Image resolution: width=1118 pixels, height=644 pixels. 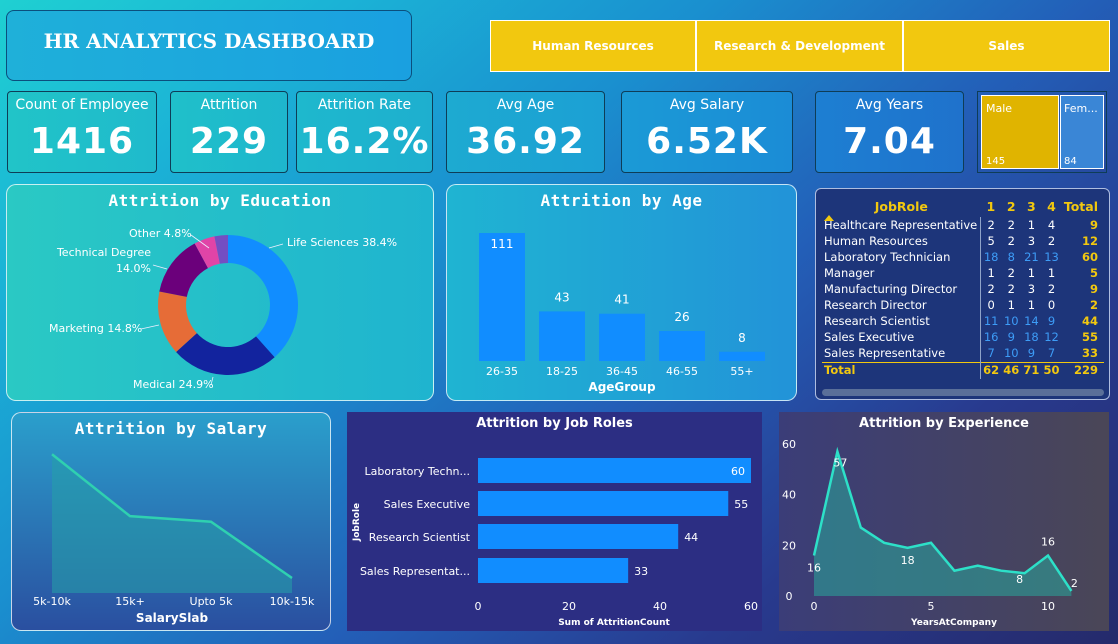 I want to click on slicer-sales: Sales, so click(x=1006, y=46).